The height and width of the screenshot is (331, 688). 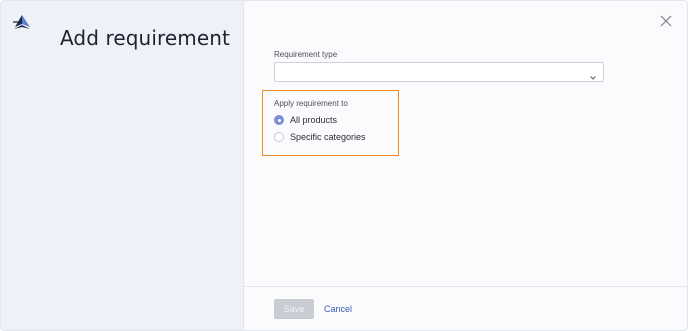 I want to click on close-icon, so click(x=666, y=21).